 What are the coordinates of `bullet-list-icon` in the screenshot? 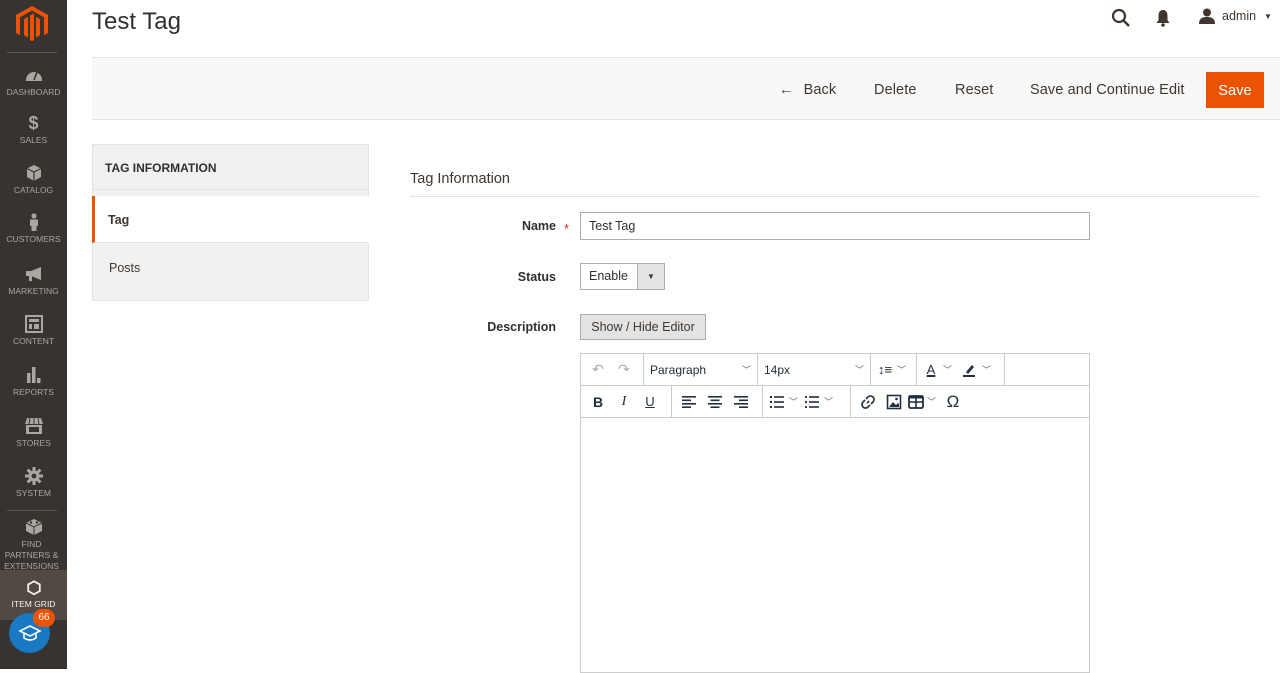 It's located at (812, 402).